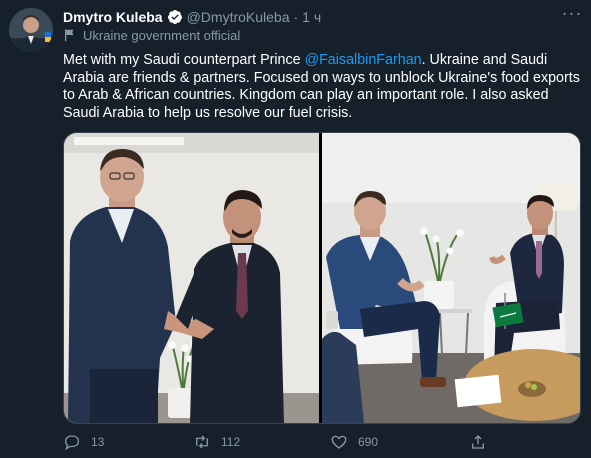  What do you see at coordinates (69, 35) in the screenshot?
I see `government-flag-icon` at bounding box center [69, 35].